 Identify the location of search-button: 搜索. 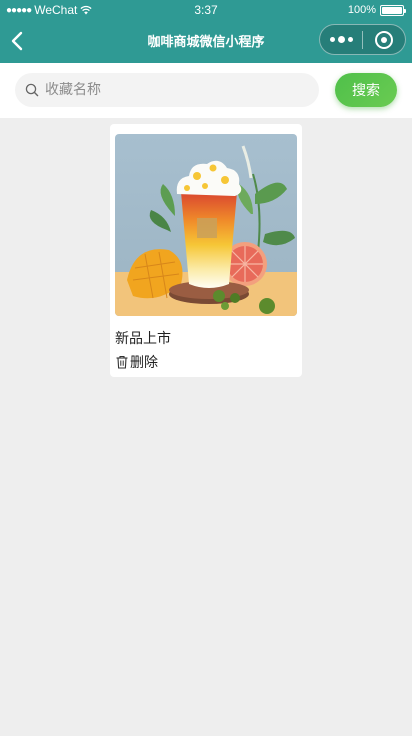
(366, 90).